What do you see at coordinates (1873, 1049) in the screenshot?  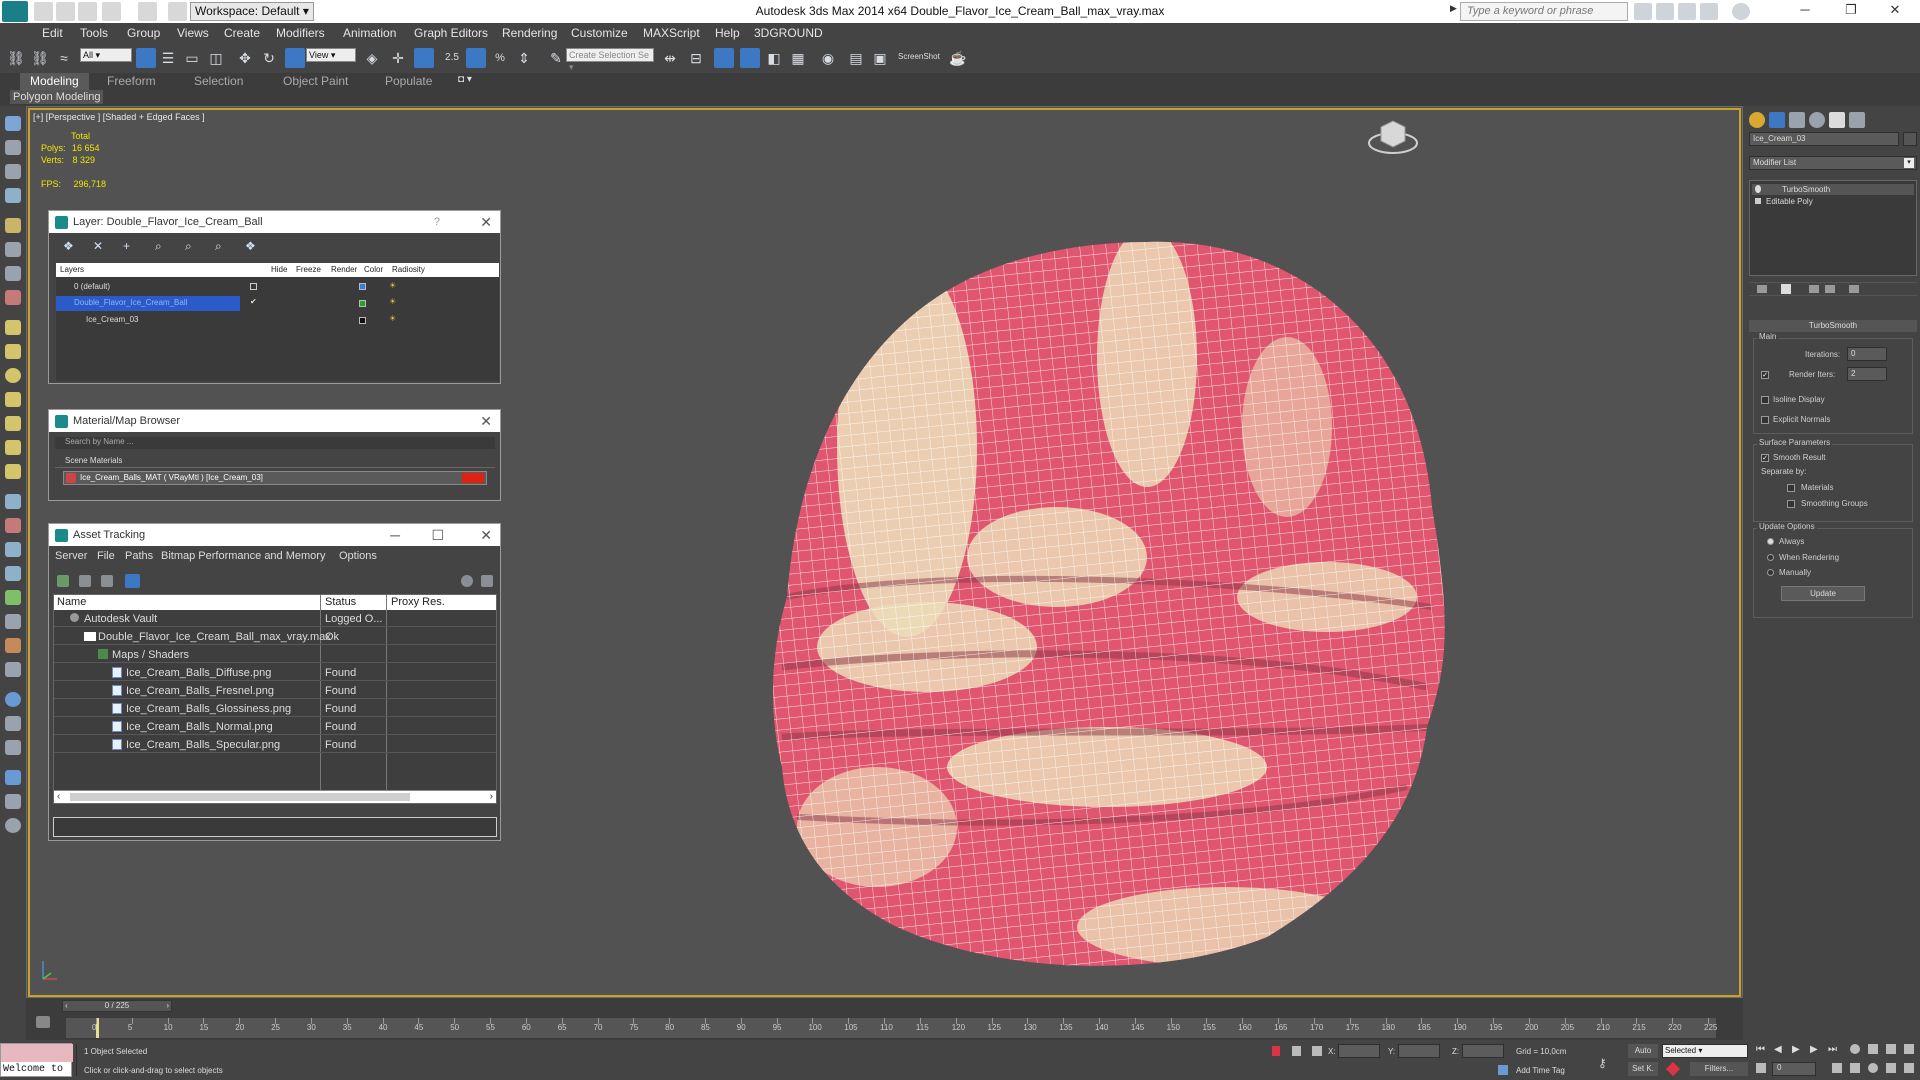 I see `zoom-all-icon` at bounding box center [1873, 1049].